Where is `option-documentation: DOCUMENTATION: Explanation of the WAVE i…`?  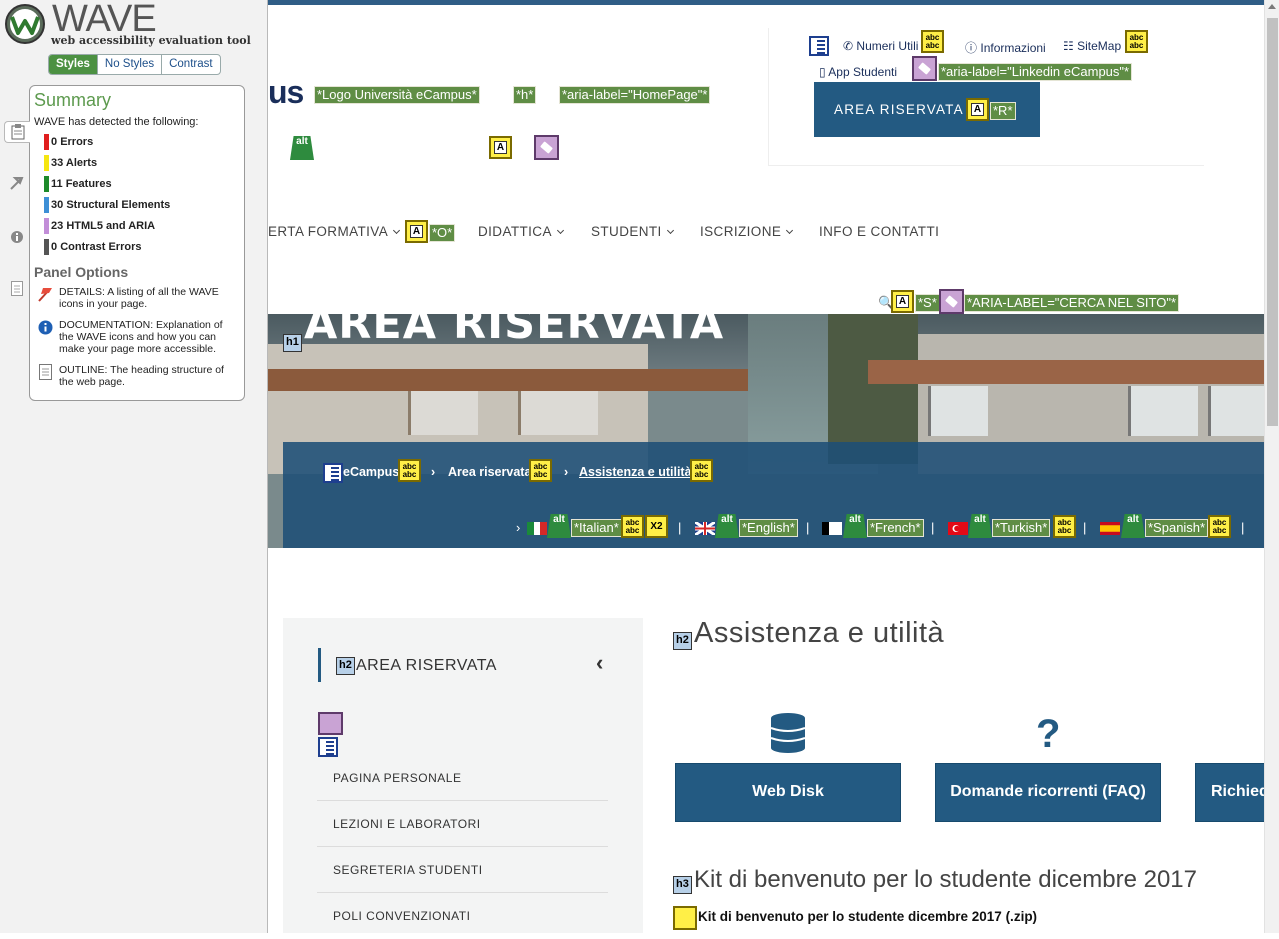
option-documentation: DOCUMENTATION: Explanation of the WAVE i… is located at coordinates (137, 337).